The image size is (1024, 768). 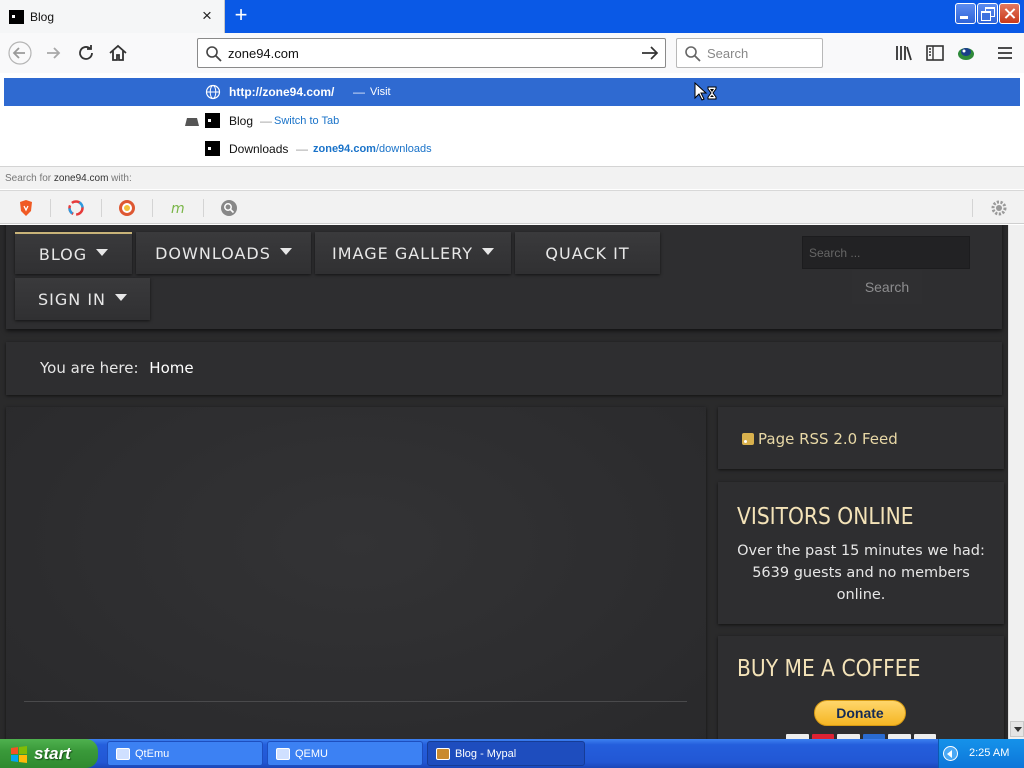 What do you see at coordinates (241, 16) in the screenshot?
I see `new-tab-button: +` at bounding box center [241, 16].